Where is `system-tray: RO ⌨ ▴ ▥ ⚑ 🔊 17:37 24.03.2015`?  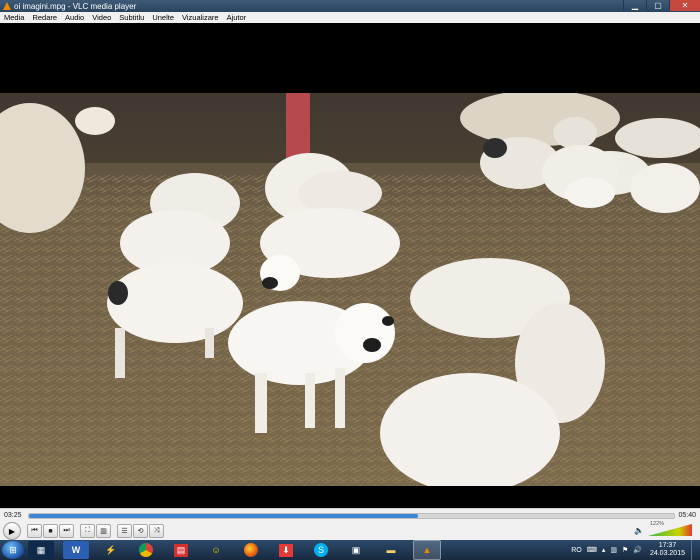
system-tray: RO ⌨ ▴ ▥ ⚑ 🔊 17:37 24.03.2015 is located at coordinates (635, 550).